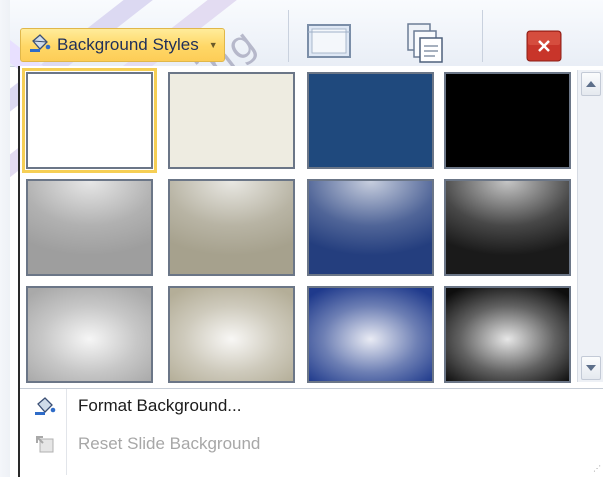  I want to click on reset-slide-background-label: Reset Slide Background, so click(169, 443).